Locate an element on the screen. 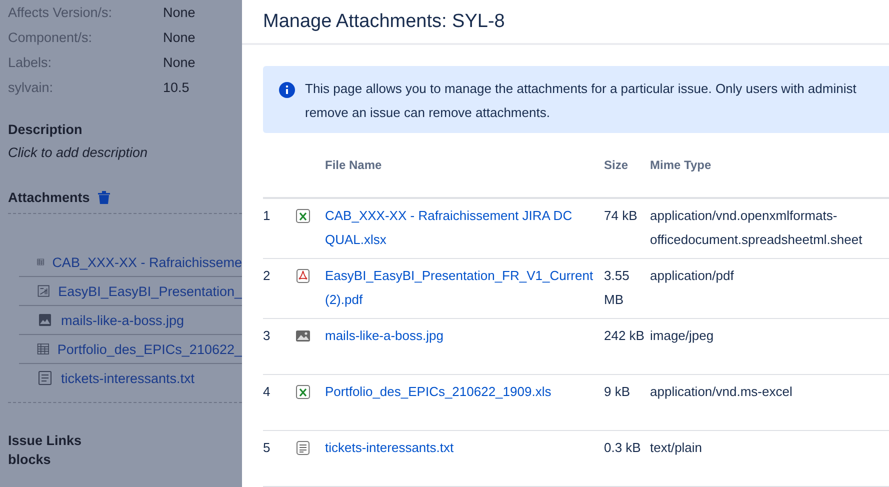 The image size is (889, 487). description-placeholder: Click to add description is located at coordinates (125, 152).